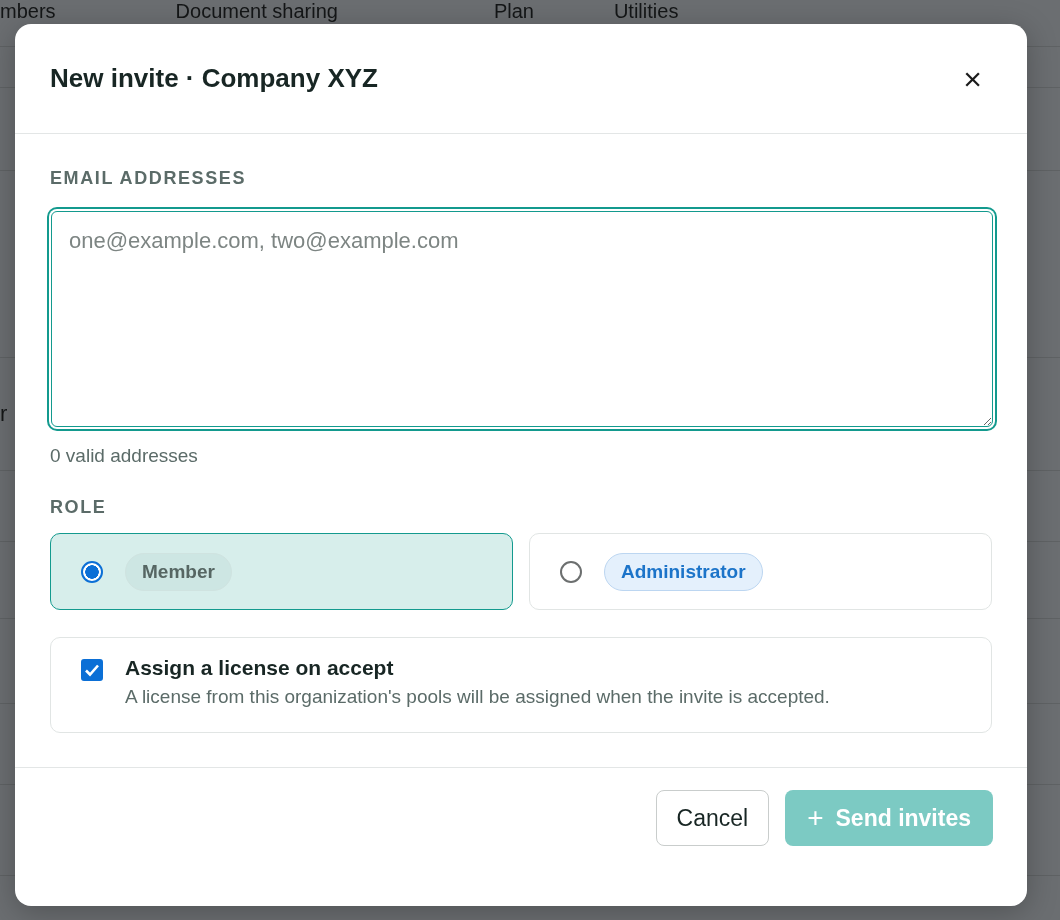 The height and width of the screenshot is (920, 1060). What do you see at coordinates (149, 178) in the screenshot?
I see `field-label: EMAIL ADDRESSES` at bounding box center [149, 178].